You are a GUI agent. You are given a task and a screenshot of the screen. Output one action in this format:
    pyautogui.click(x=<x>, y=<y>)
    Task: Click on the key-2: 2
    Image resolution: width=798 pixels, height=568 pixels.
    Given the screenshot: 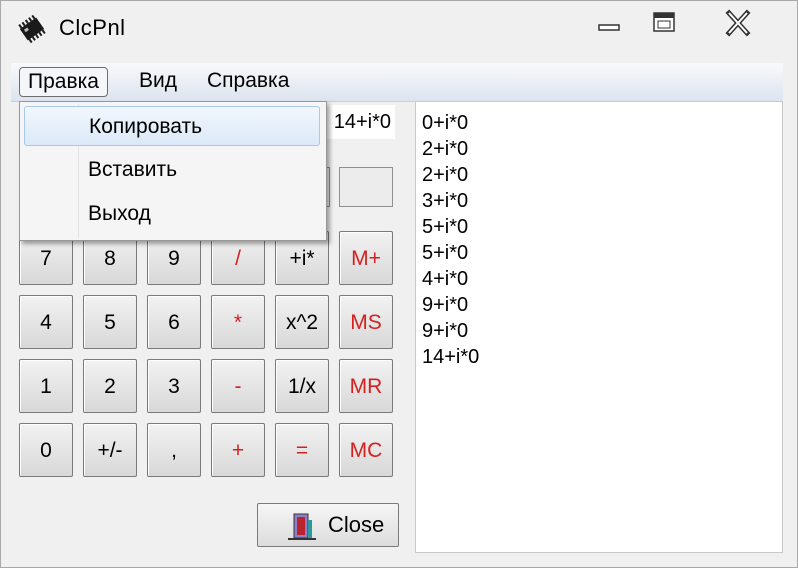 What is the action you would take?
    pyautogui.click(x=110, y=386)
    